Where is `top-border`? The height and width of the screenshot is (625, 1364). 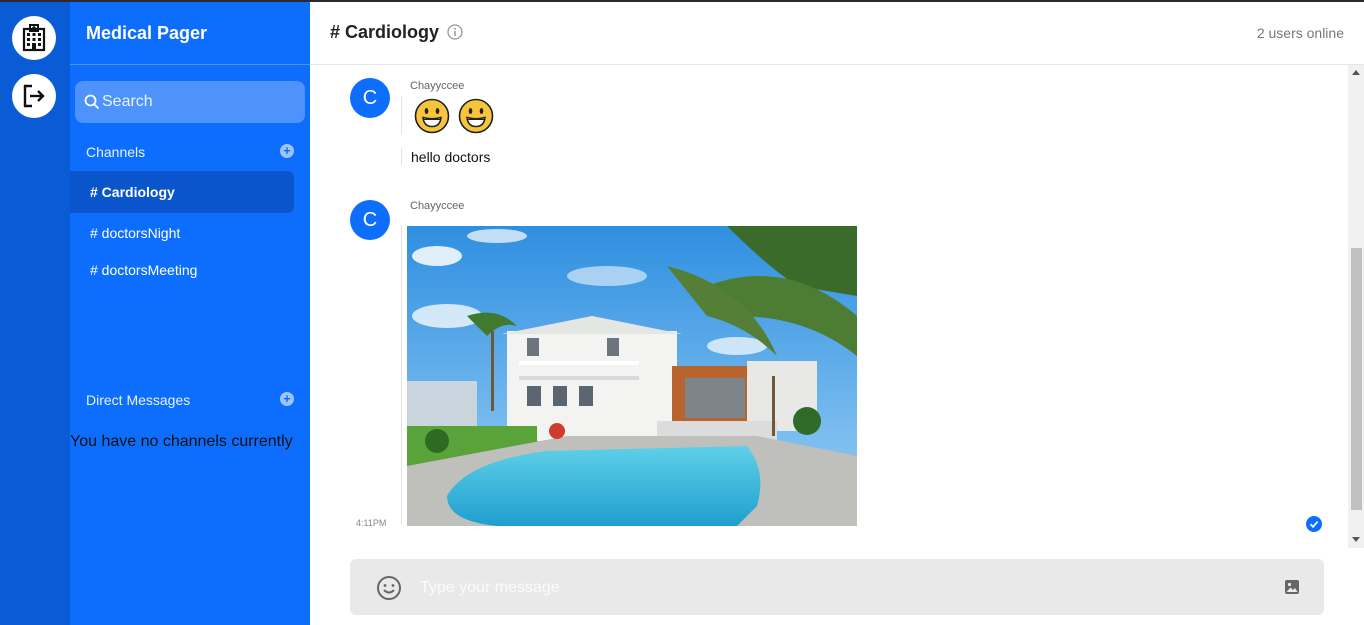
top-border is located at coordinates (682, 1).